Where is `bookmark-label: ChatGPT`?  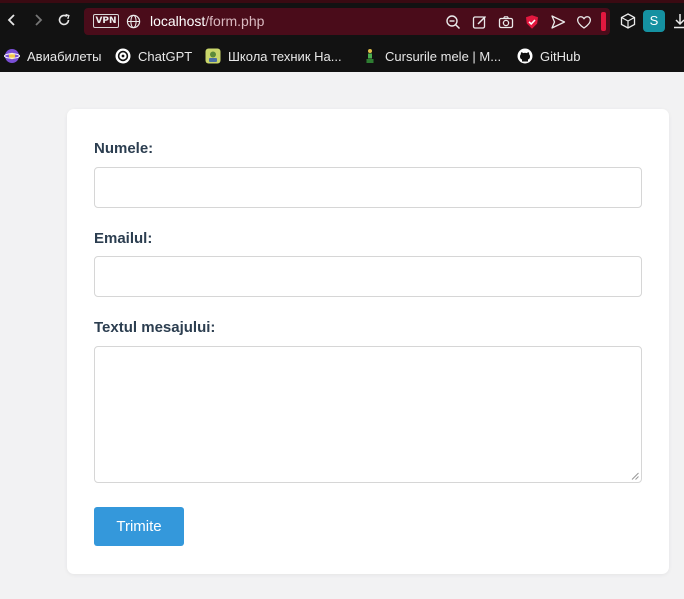 bookmark-label: ChatGPT is located at coordinates (165, 56).